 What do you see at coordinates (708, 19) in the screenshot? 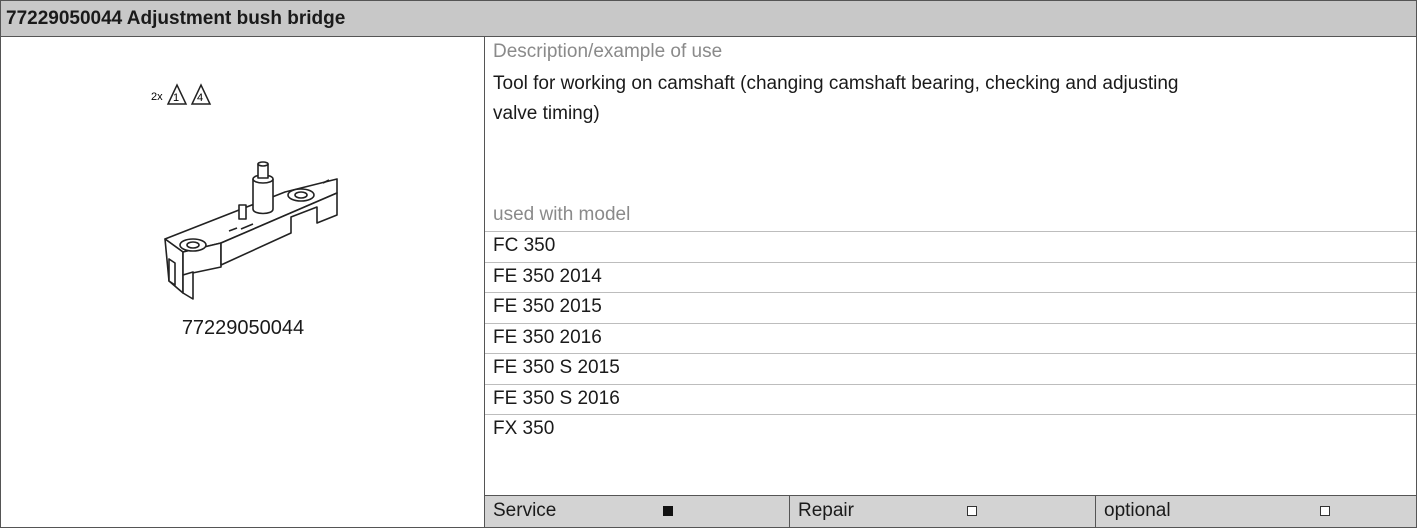
I see `tool-header: 77229050044 Adjustment bush bridge` at bounding box center [708, 19].